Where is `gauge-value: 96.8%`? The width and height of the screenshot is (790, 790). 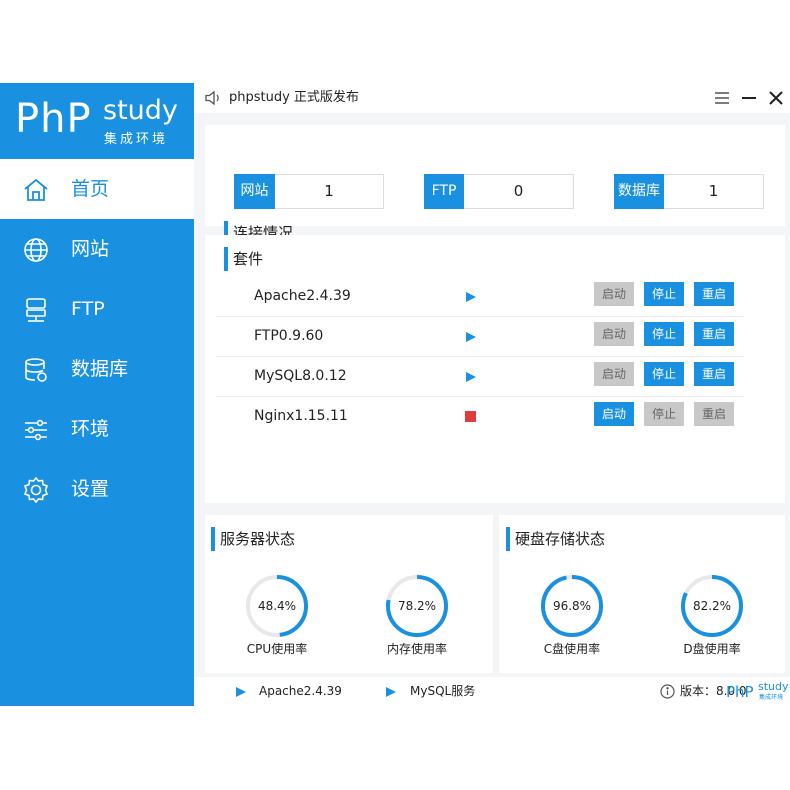
gauge-value: 96.8% is located at coordinates (572, 606).